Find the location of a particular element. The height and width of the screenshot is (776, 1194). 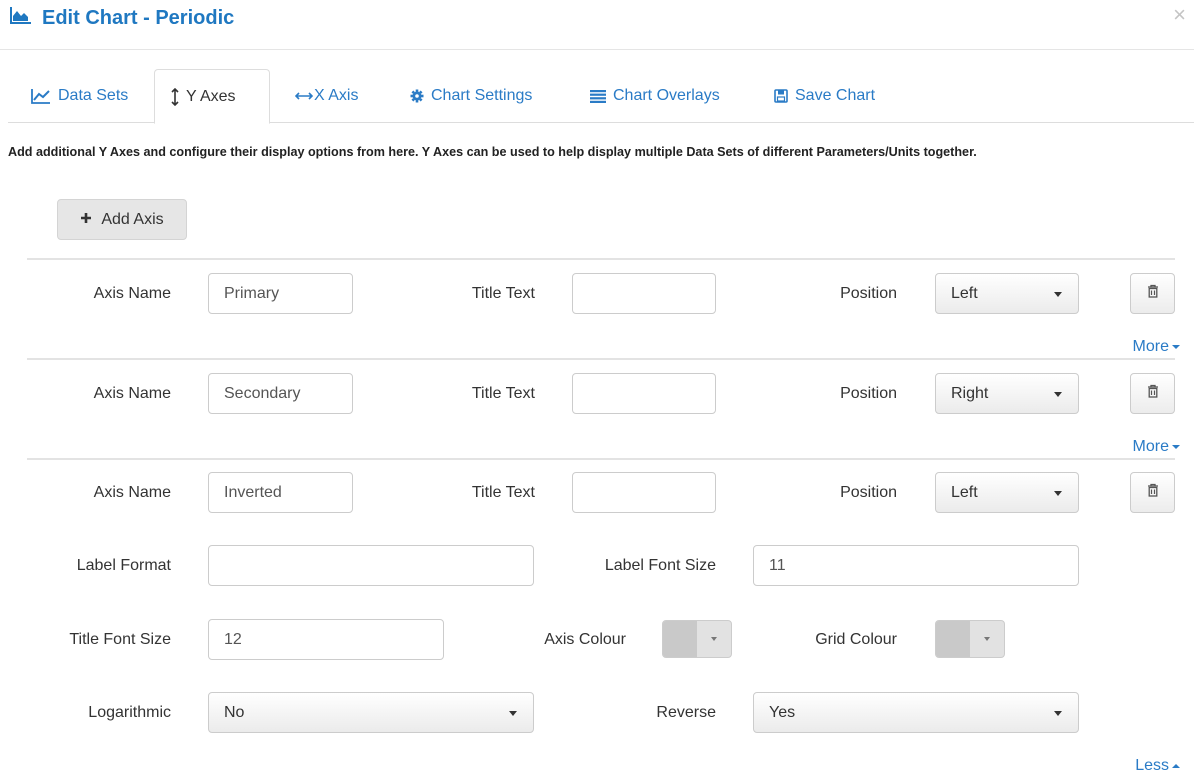

tab-y-axes: Y Axes is located at coordinates (212, 96).